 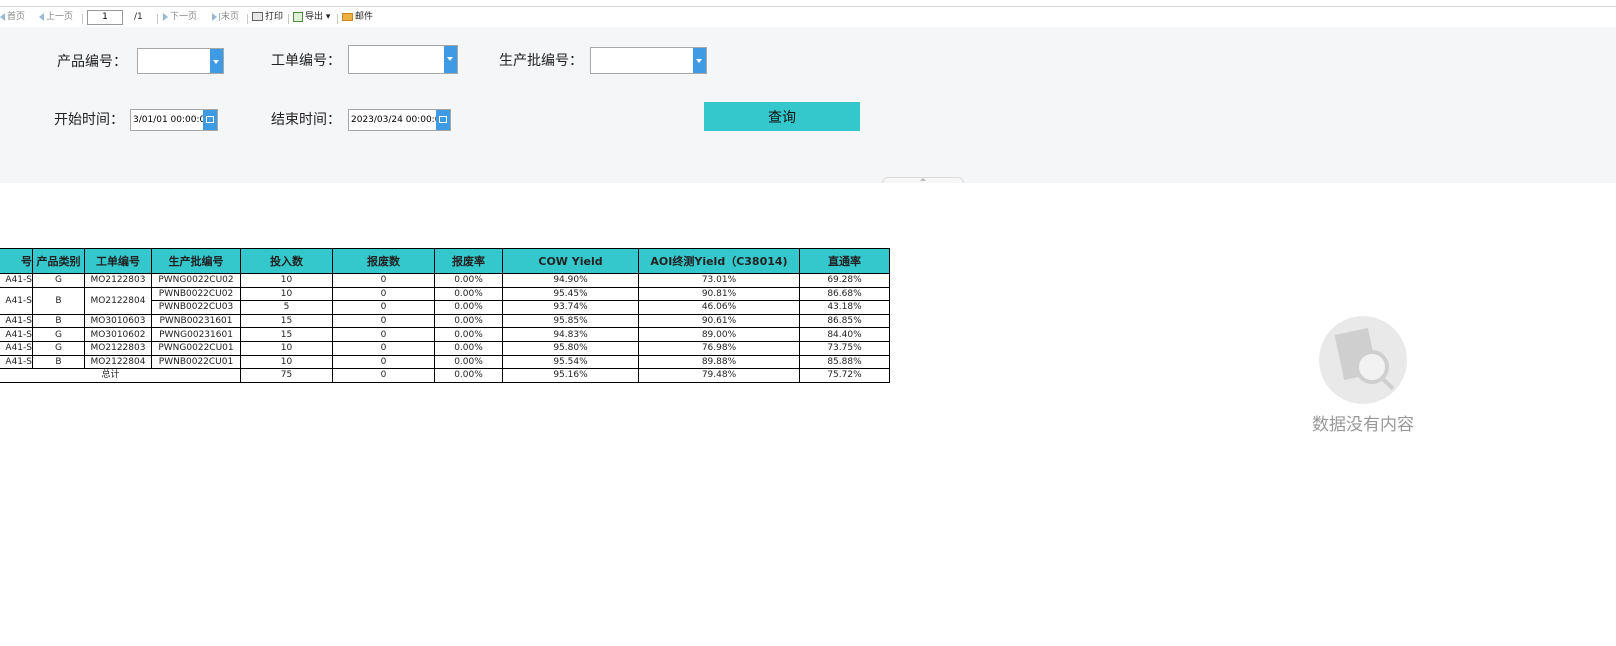 What do you see at coordinates (383, 261) in the screenshot?
I see `col-header-scrap: 报废数` at bounding box center [383, 261].